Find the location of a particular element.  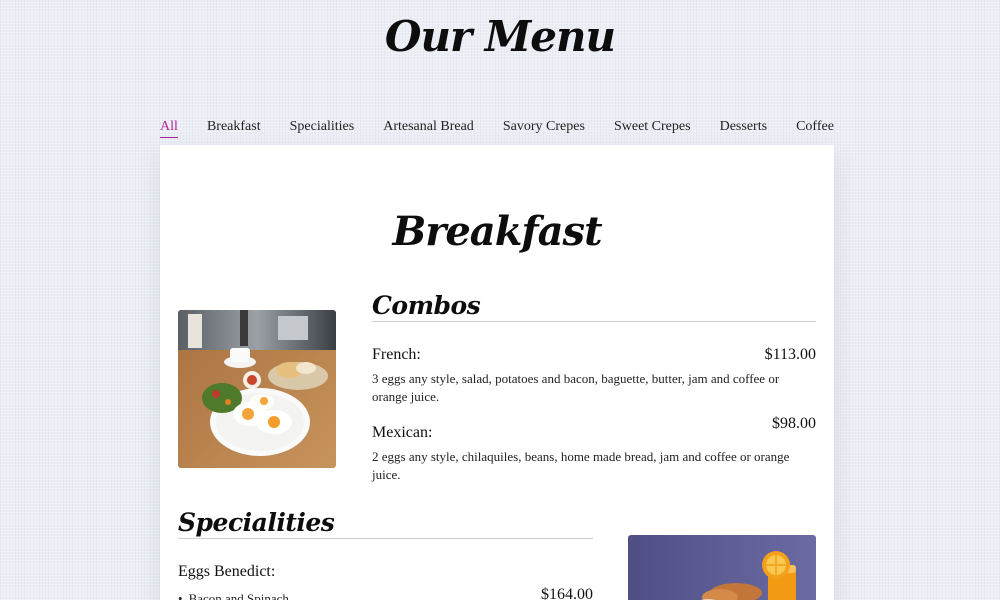

option-bacon-spinach: Bacon and Spinach is located at coordinates (233, 595).